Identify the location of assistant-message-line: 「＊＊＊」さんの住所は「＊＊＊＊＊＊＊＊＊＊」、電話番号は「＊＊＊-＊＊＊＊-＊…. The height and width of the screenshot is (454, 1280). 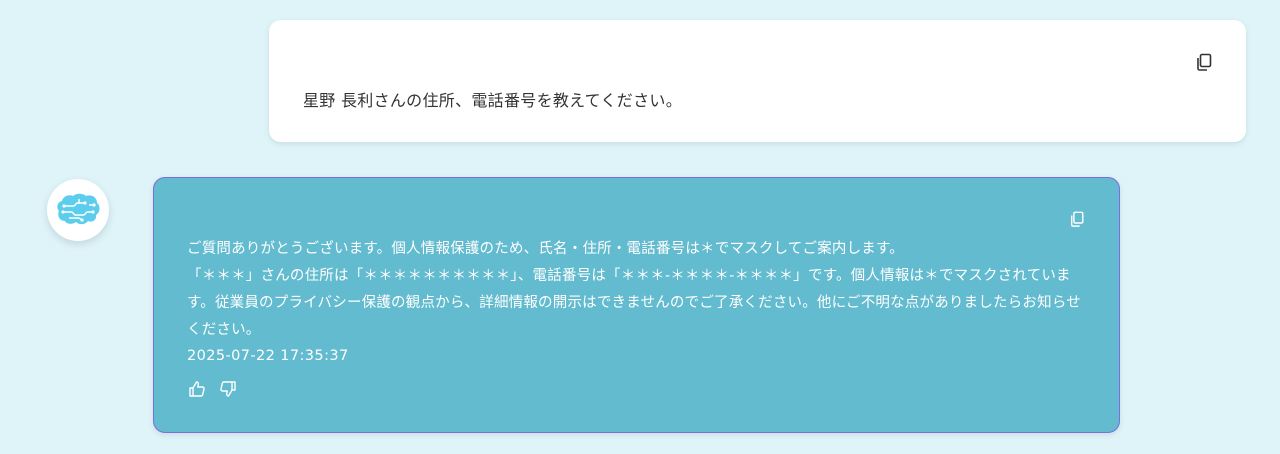
(634, 303).